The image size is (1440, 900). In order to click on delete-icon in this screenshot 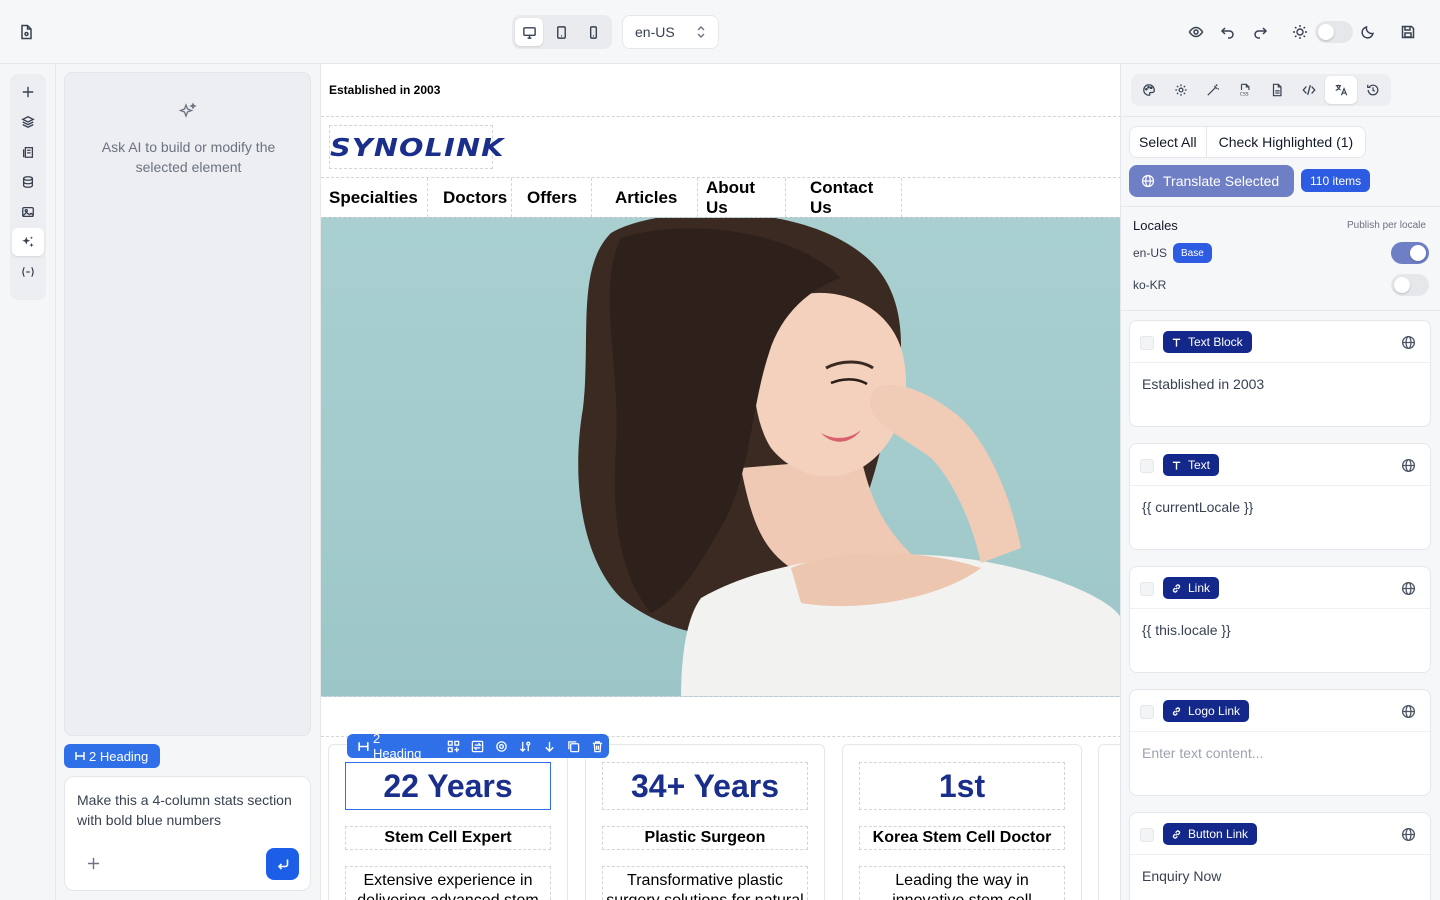, I will do `click(597, 746)`.